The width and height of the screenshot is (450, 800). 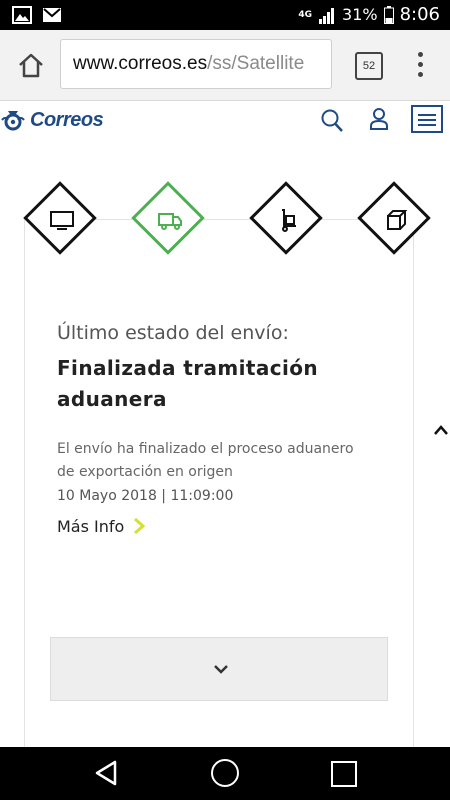 I want to click on package-icon, so click(x=397, y=220).